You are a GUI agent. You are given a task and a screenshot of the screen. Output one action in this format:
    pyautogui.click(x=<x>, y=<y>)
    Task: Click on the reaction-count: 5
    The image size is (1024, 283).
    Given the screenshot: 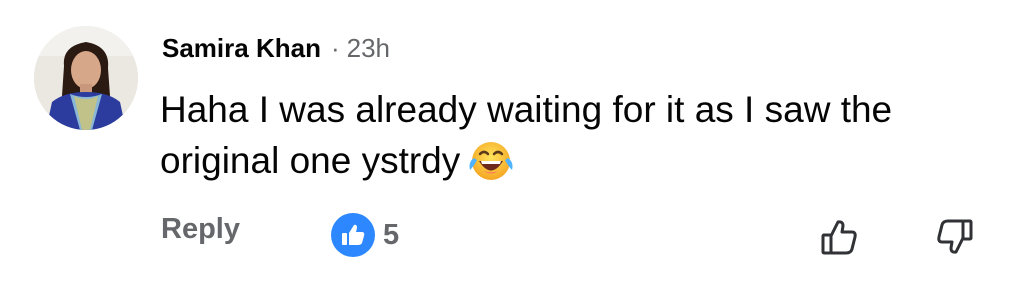 What is the action you would take?
    pyautogui.click(x=391, y=234)
    